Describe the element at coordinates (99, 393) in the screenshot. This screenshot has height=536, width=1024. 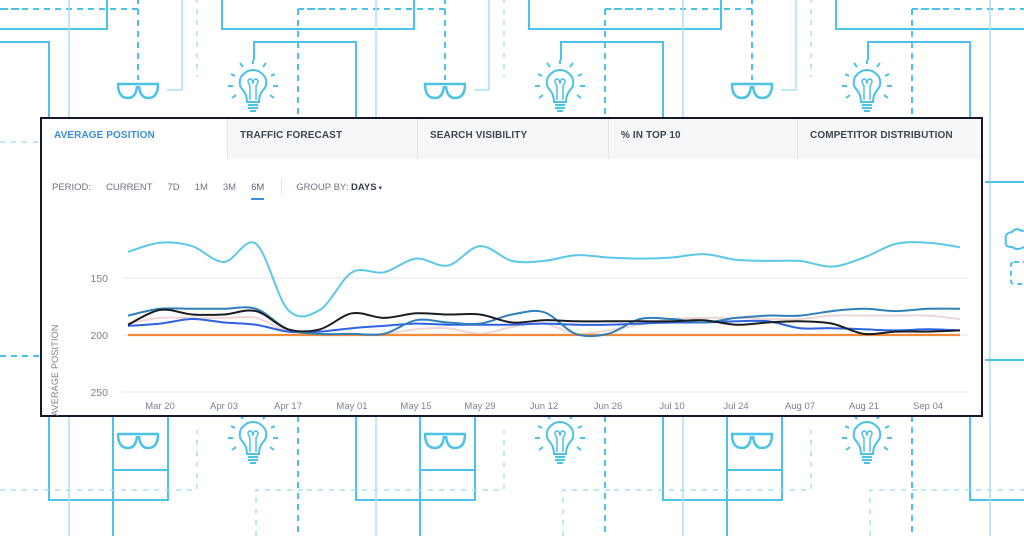
I see `y-tick-label: 250` at that location.